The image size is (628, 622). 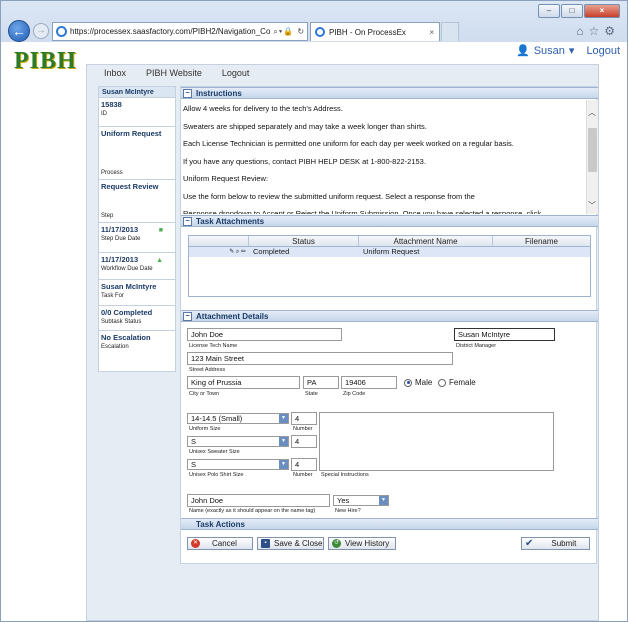 I want to click on info-task-for: Susan McIntyre Task For, so click(x=137, y=293).